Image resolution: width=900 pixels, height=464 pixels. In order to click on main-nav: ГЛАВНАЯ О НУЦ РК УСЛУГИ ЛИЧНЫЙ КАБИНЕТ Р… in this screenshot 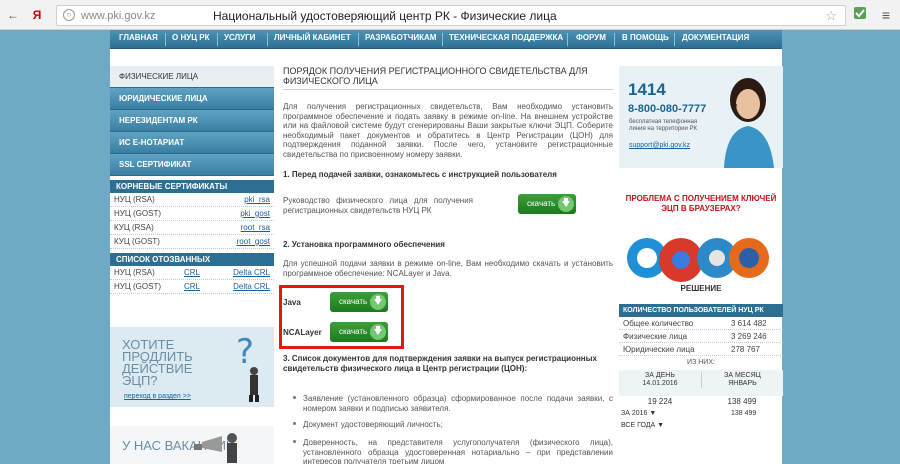, I will do `click(446, 39)`.